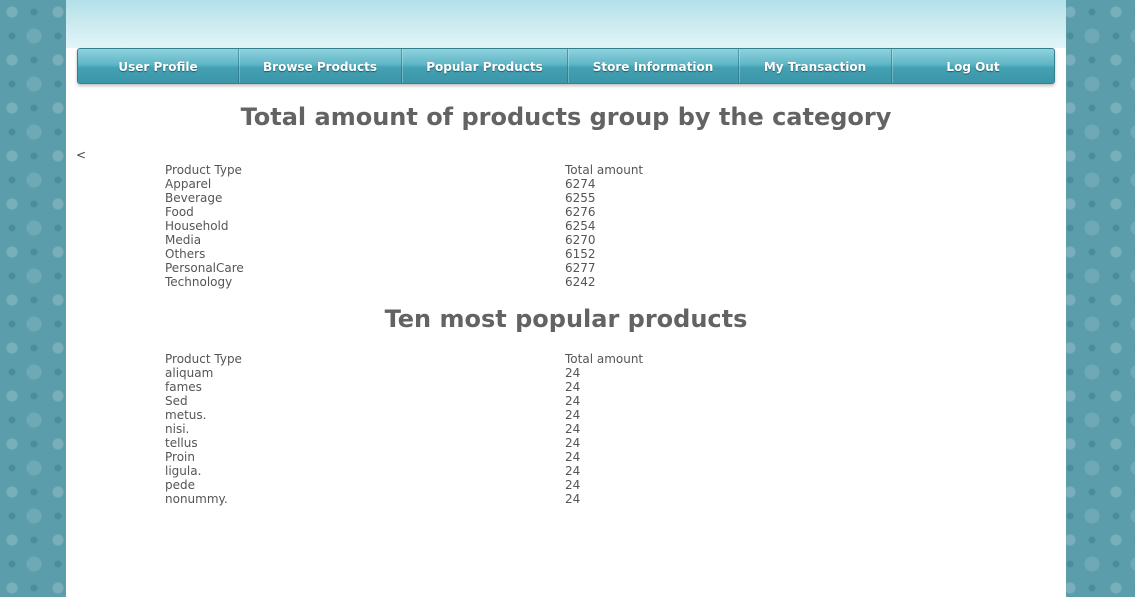 Image resolution: width=1135 pixels, height=597 pixels. What do you see at coordinates (815, 66) in the screenshot?
I see `nav-my-transaction: My Transaction` at bounding box center [815, 66].